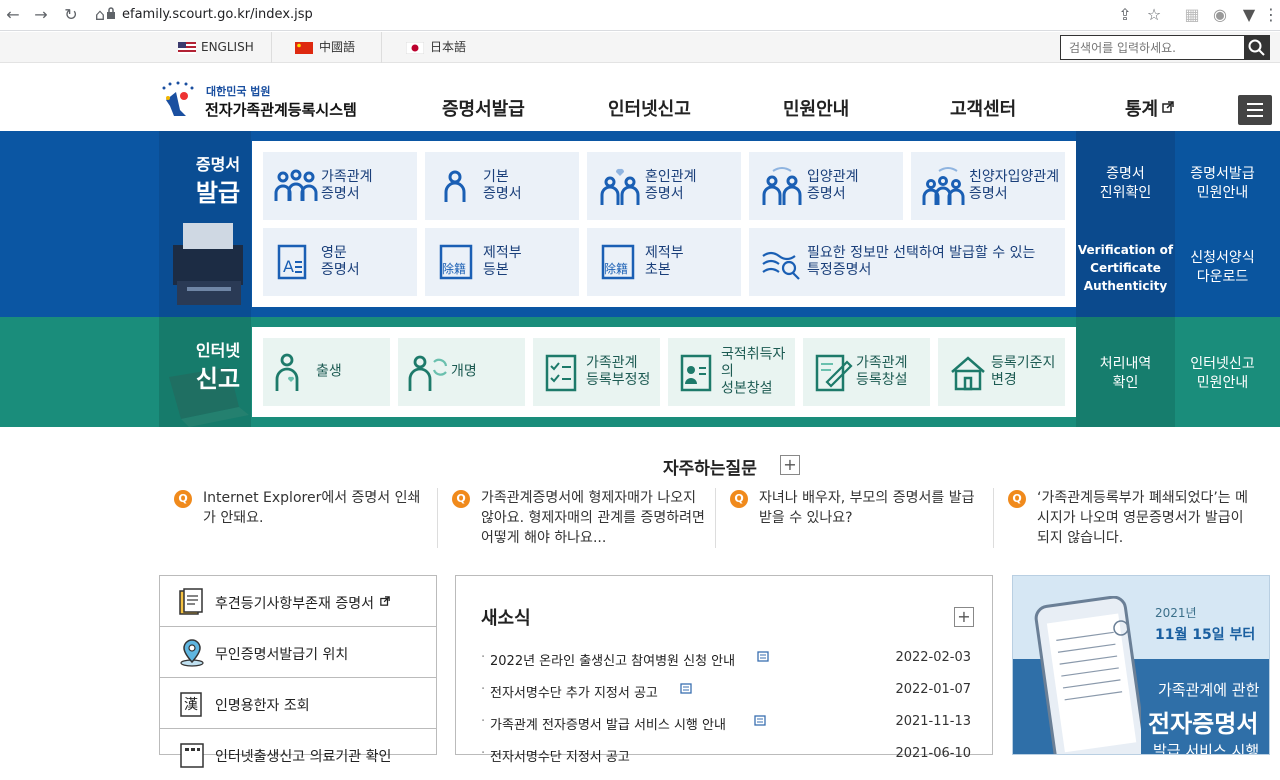 The height and width of the screenshot is (780, 1280). What do you see at coordinates (964, 617) in the screenshot?
I see `news-more-button: +` at bounding box center [964, 617].